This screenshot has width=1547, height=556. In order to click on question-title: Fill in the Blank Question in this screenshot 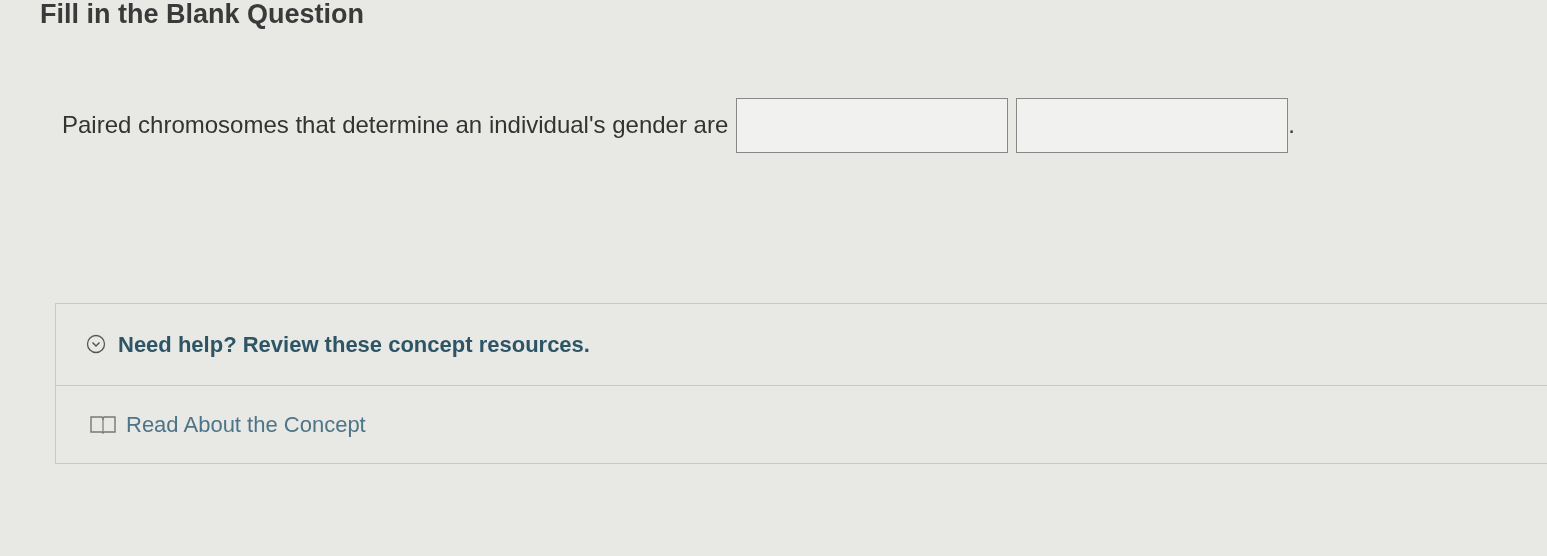, I will do `click(203, 15)`.